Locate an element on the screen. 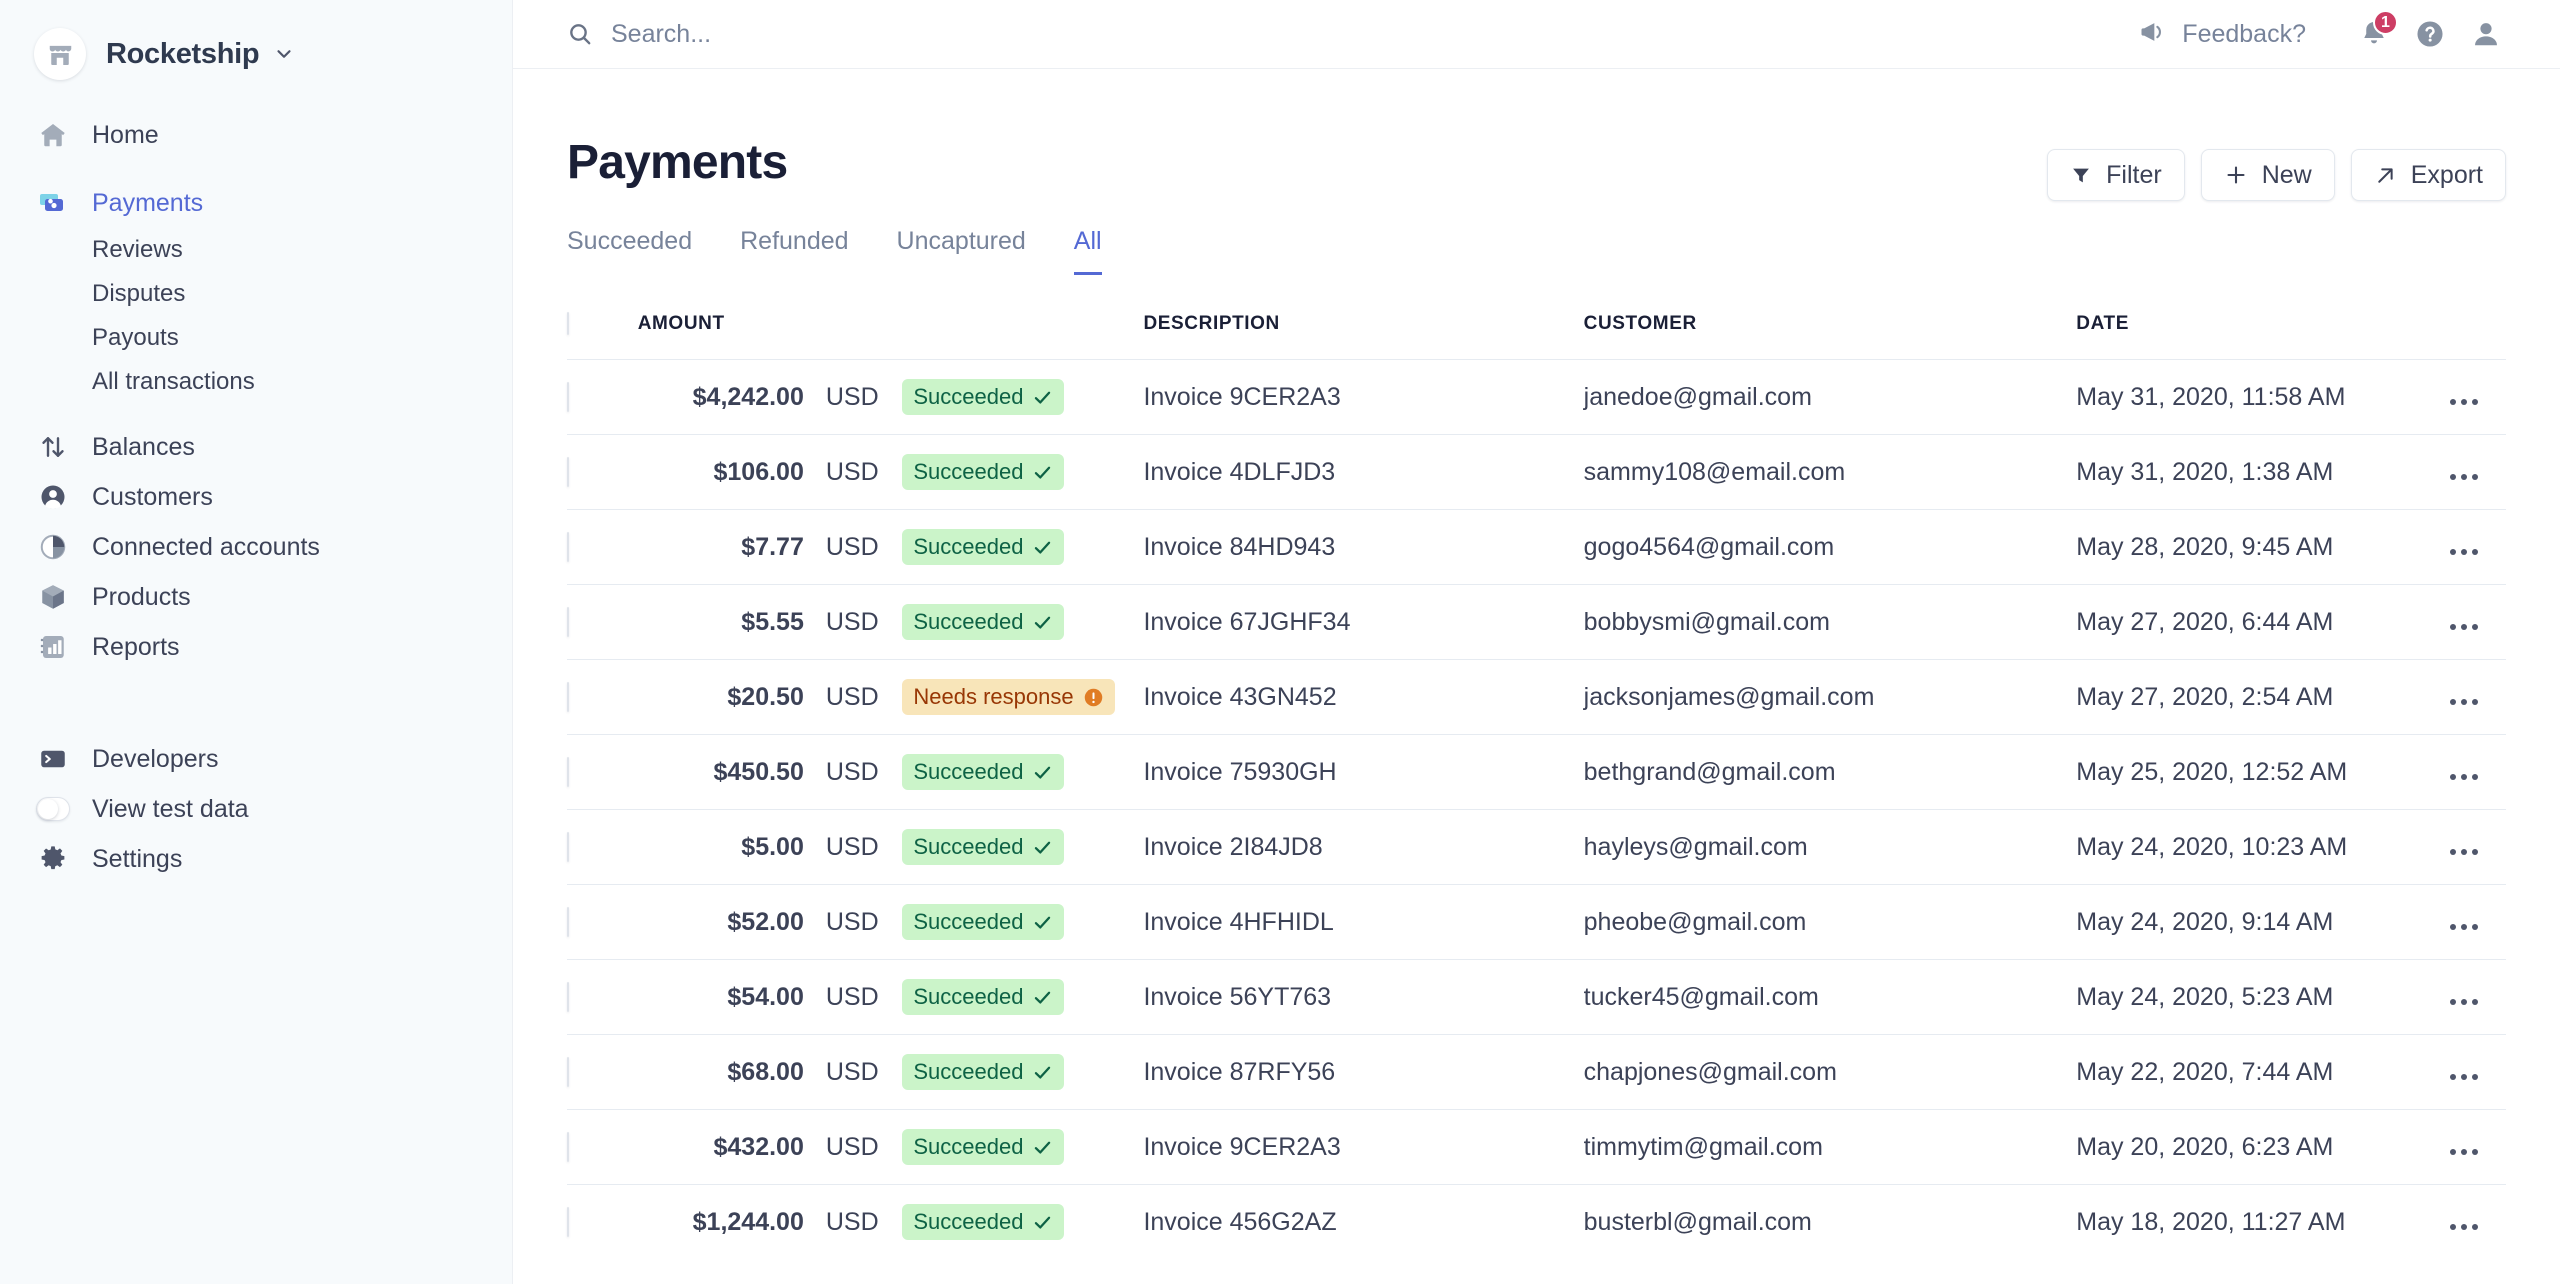 The width and height of the screenshot is (2560, 1284). row-select-cell is located at coordinates (596, 772).